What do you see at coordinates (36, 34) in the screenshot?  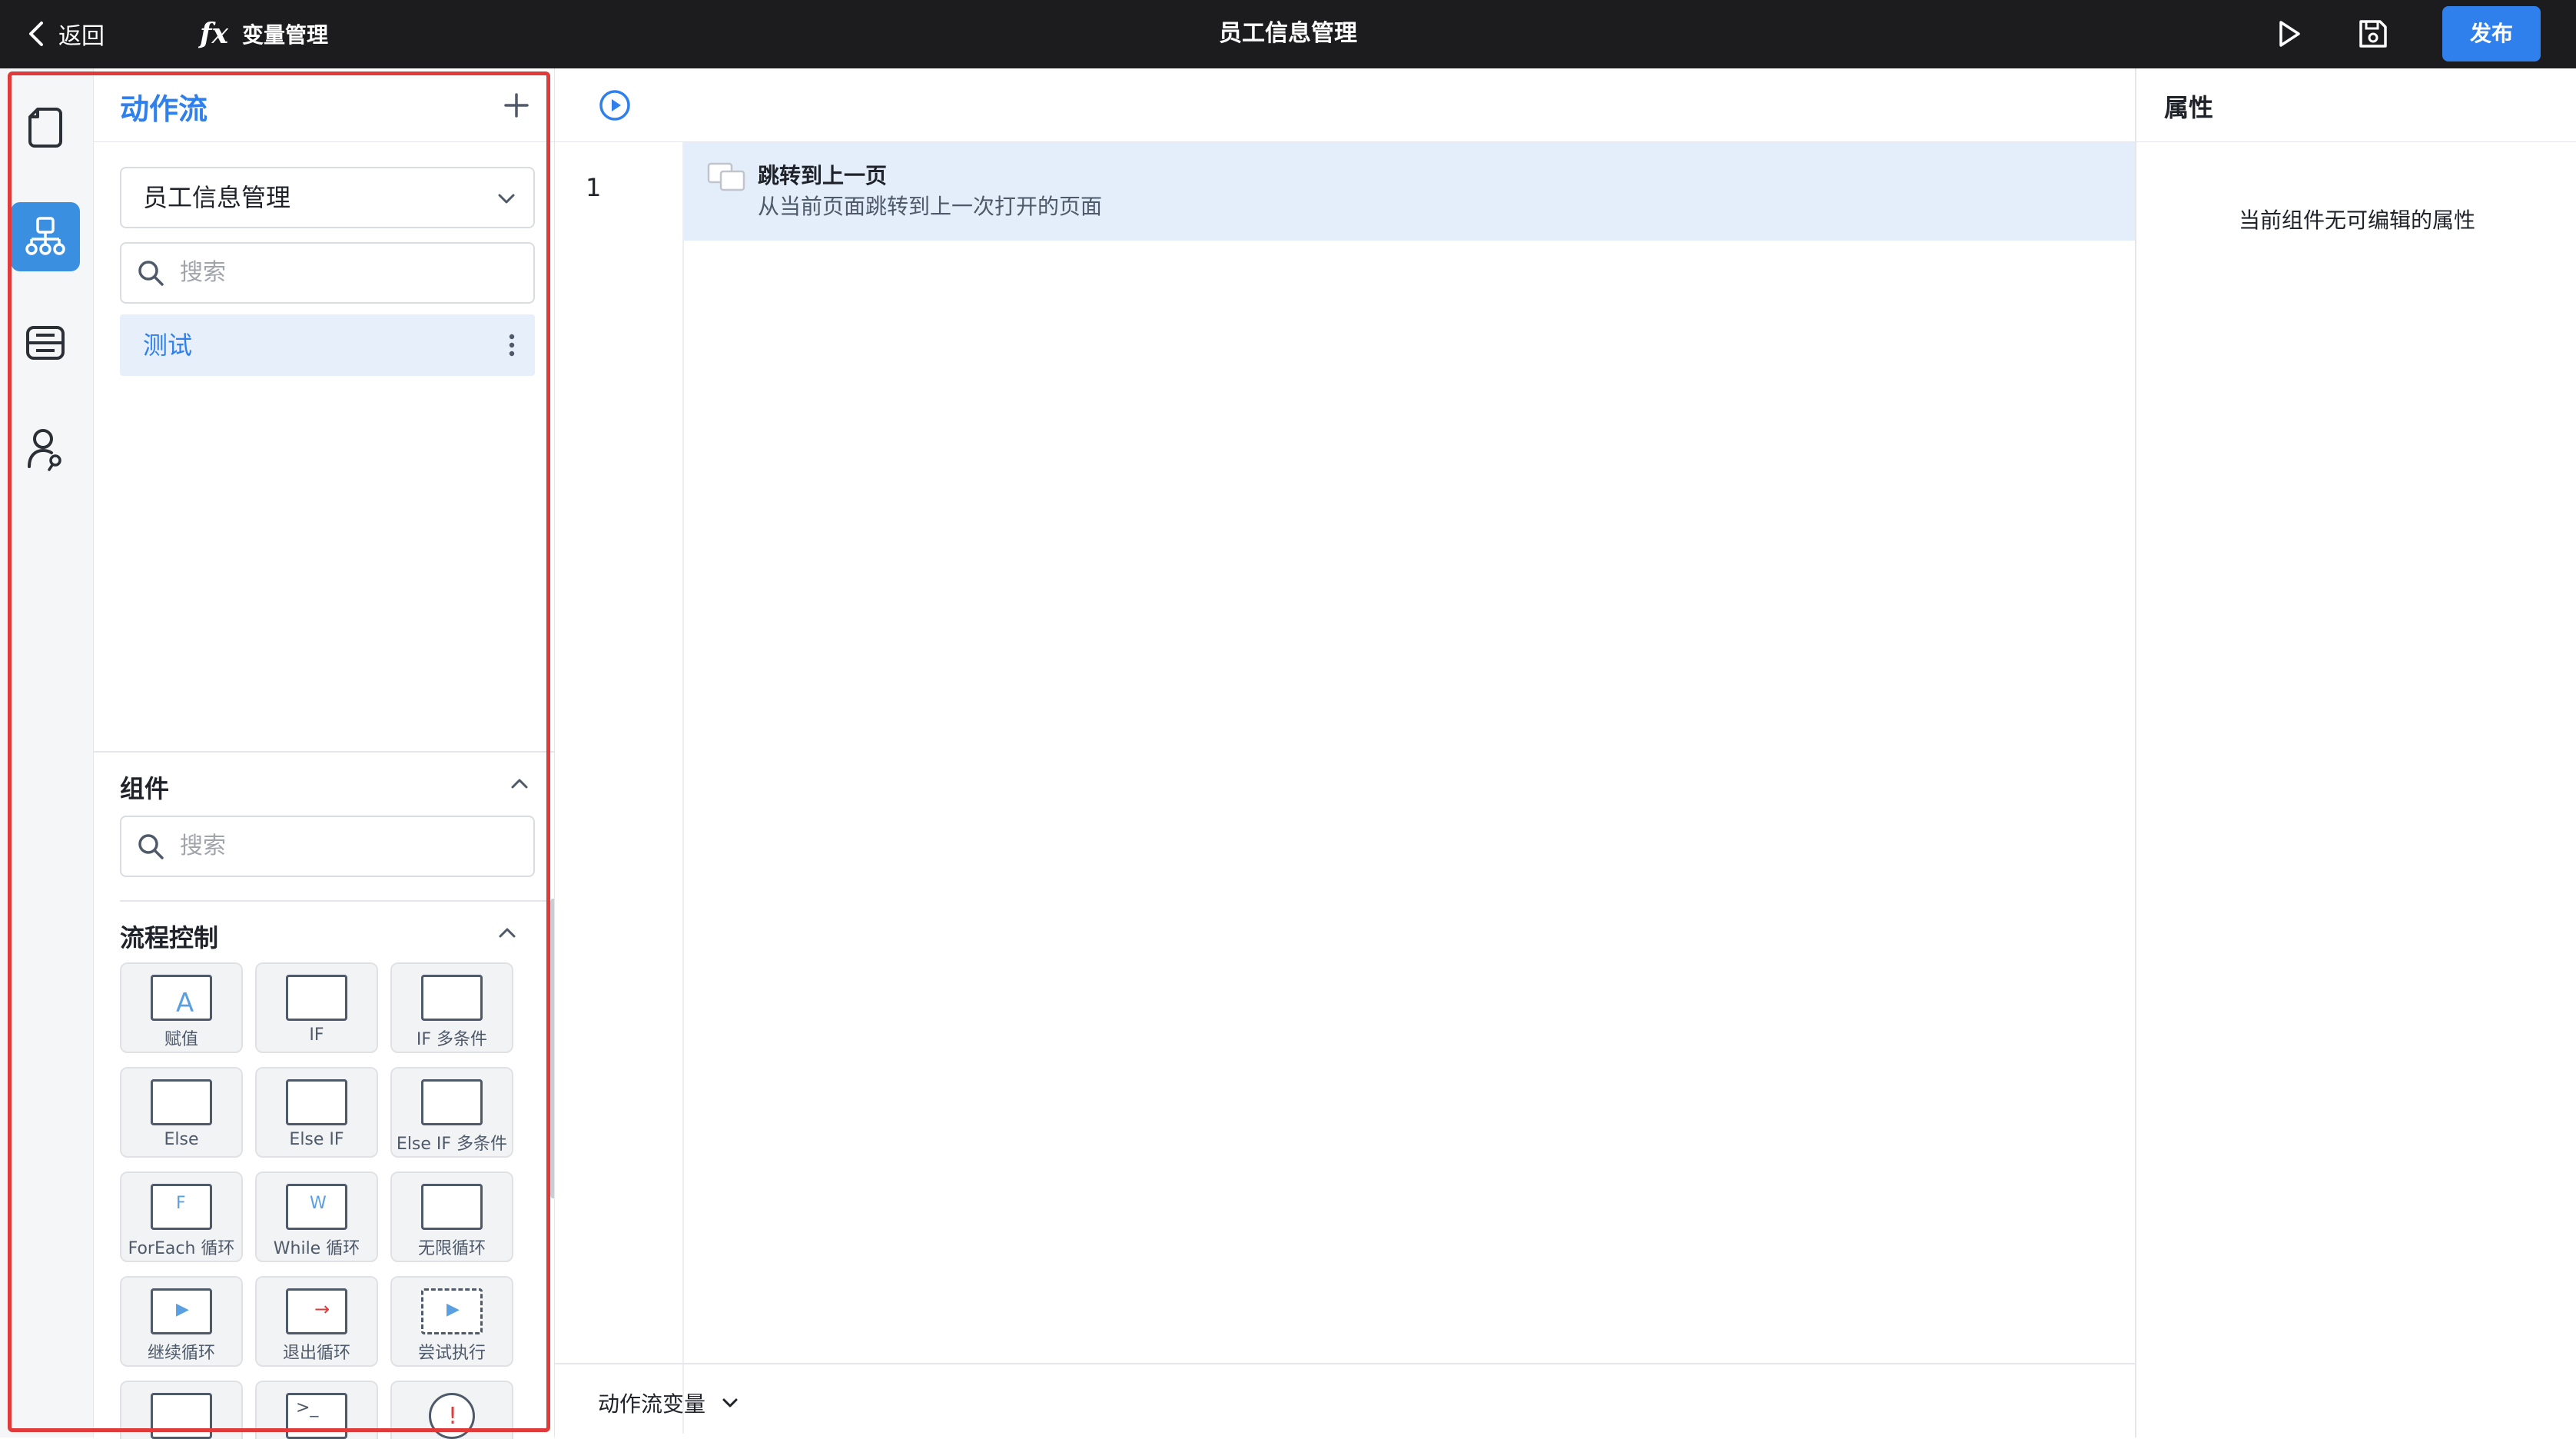 I see `chevron-left-icon` at bounding box center [36, 34].